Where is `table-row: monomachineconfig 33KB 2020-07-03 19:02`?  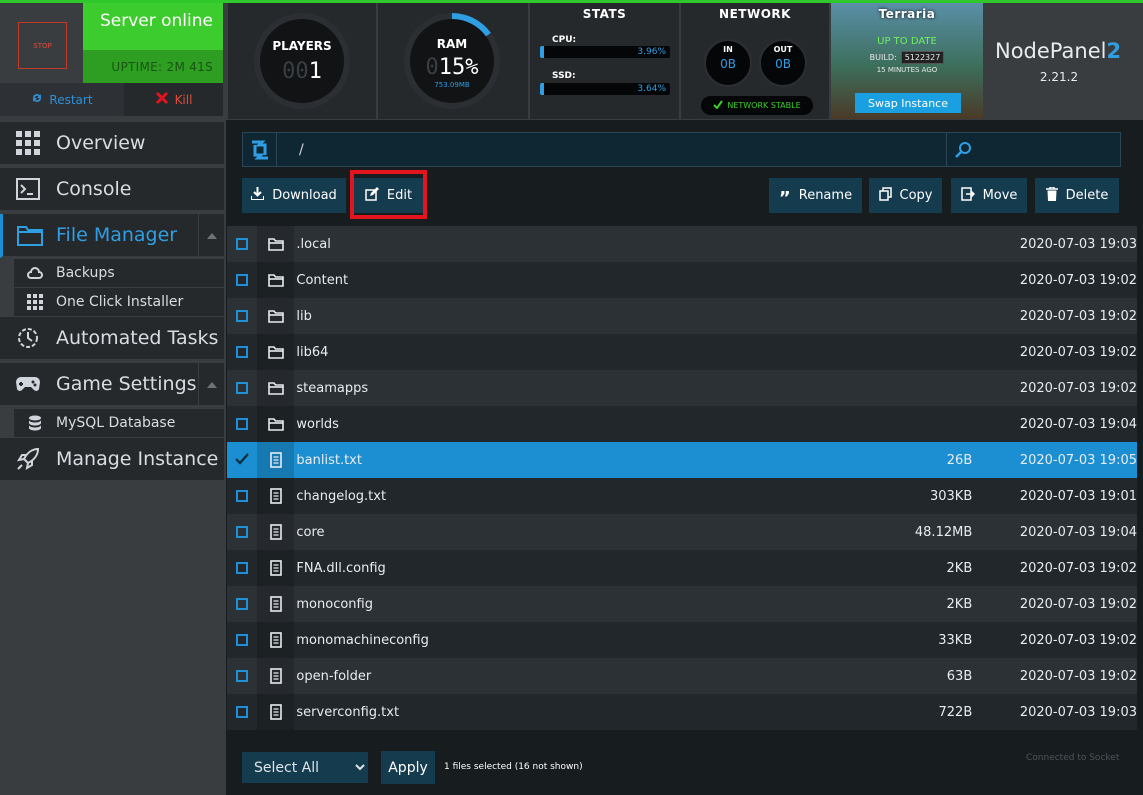
table-row: monomachineconfig 33KB 2020-07-03 19:02 is located at coordinates (682, 640).